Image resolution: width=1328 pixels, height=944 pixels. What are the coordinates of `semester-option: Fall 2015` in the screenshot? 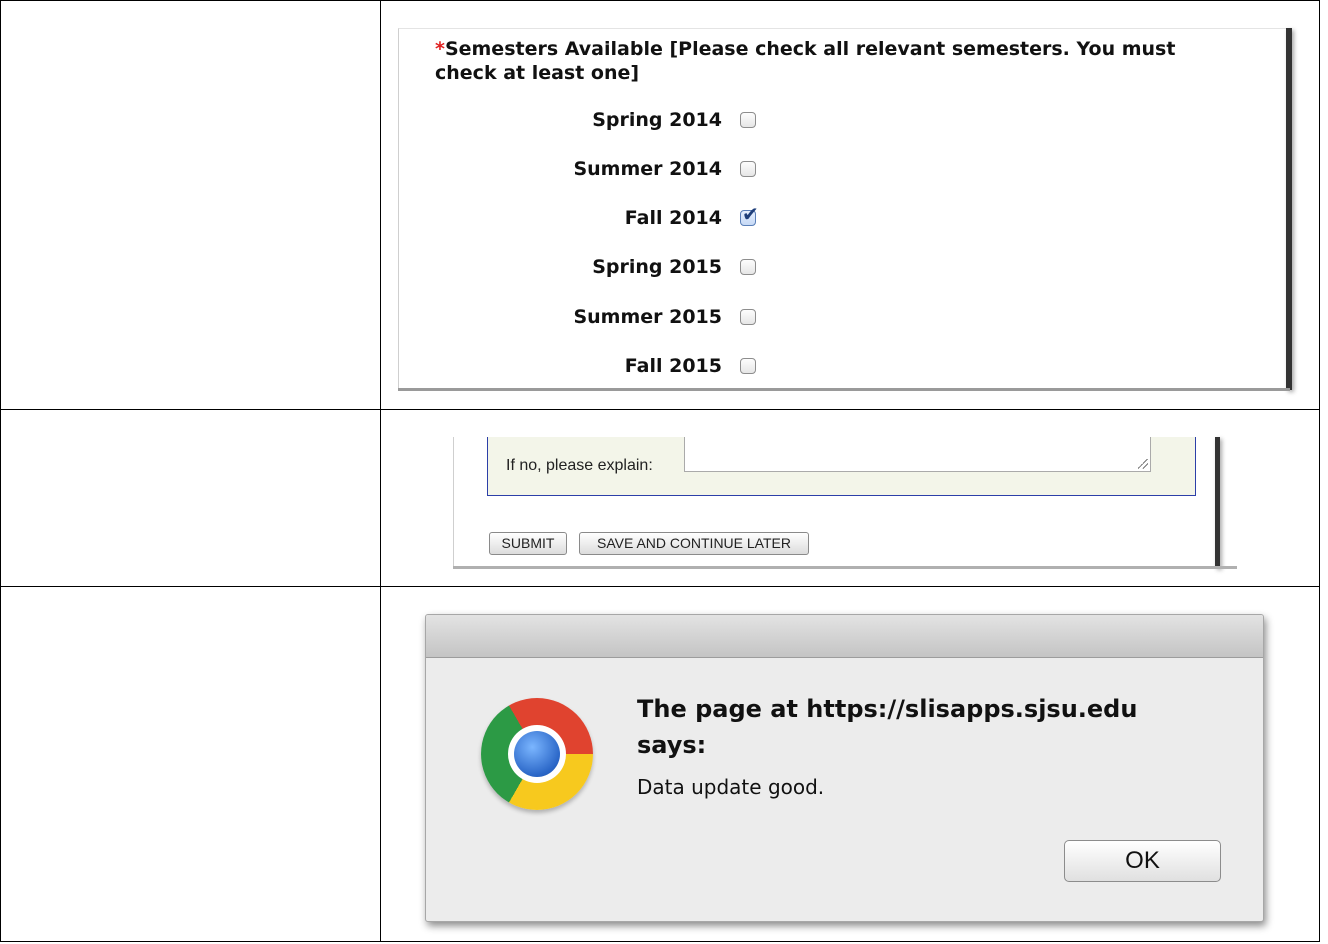 It's located at (620, 366).